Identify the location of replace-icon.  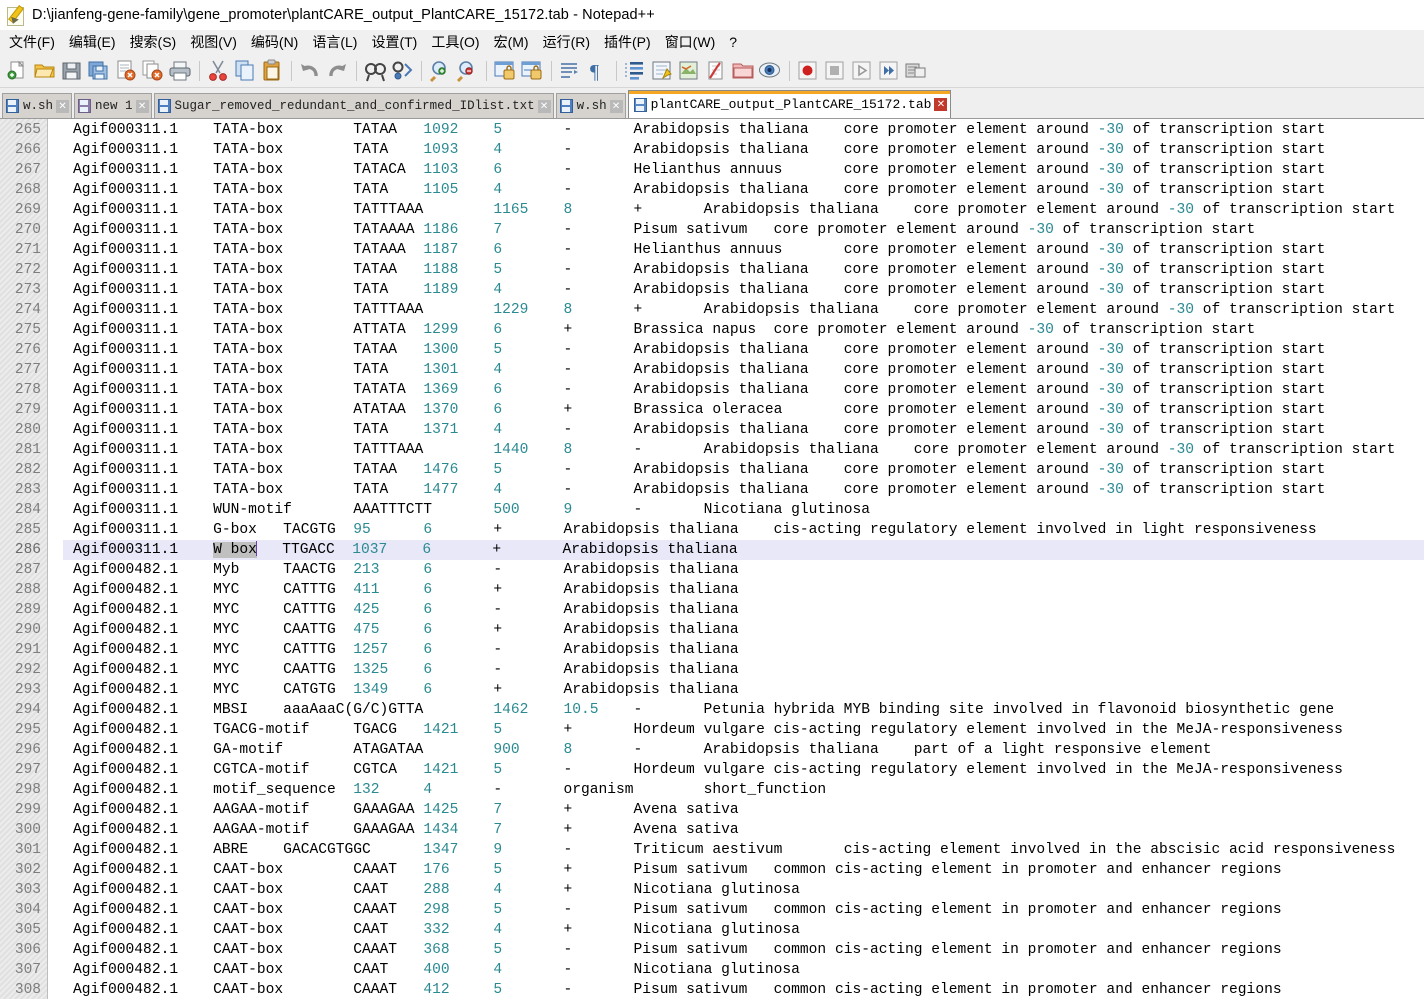
(402, 71).